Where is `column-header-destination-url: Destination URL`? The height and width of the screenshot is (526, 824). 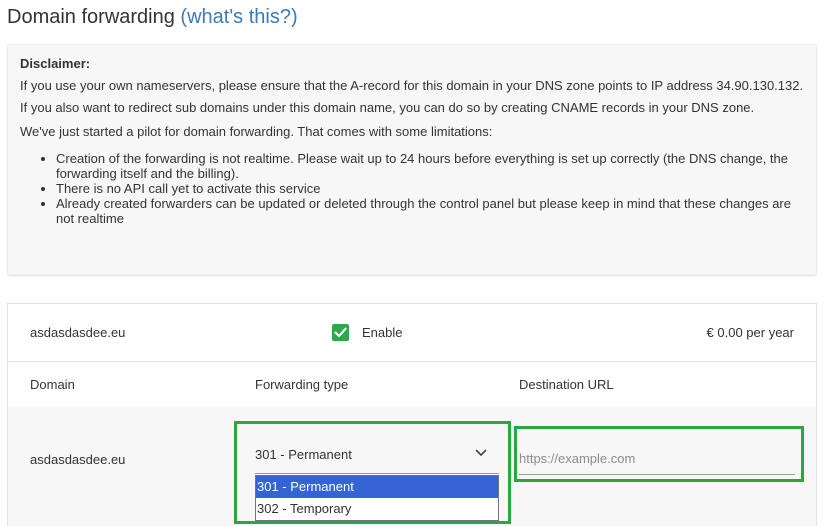
column-header-destination-url: Destination URL is located at coordinates (566, 384).